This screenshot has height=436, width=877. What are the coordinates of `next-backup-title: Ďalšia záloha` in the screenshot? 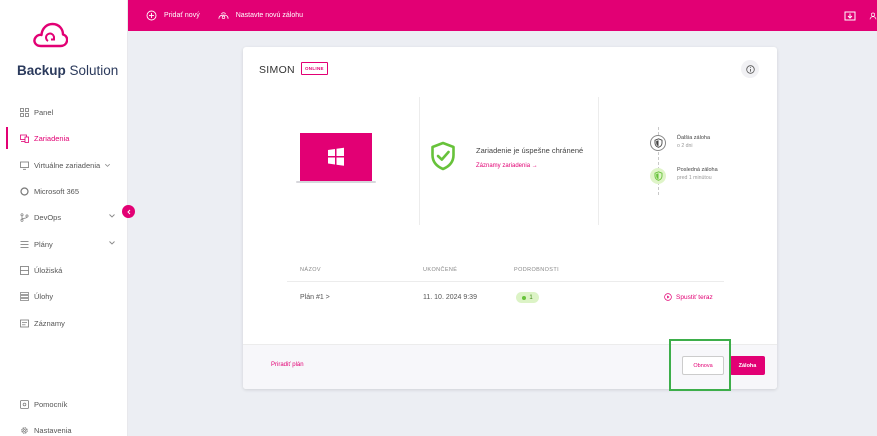 It's located at (694, 138).